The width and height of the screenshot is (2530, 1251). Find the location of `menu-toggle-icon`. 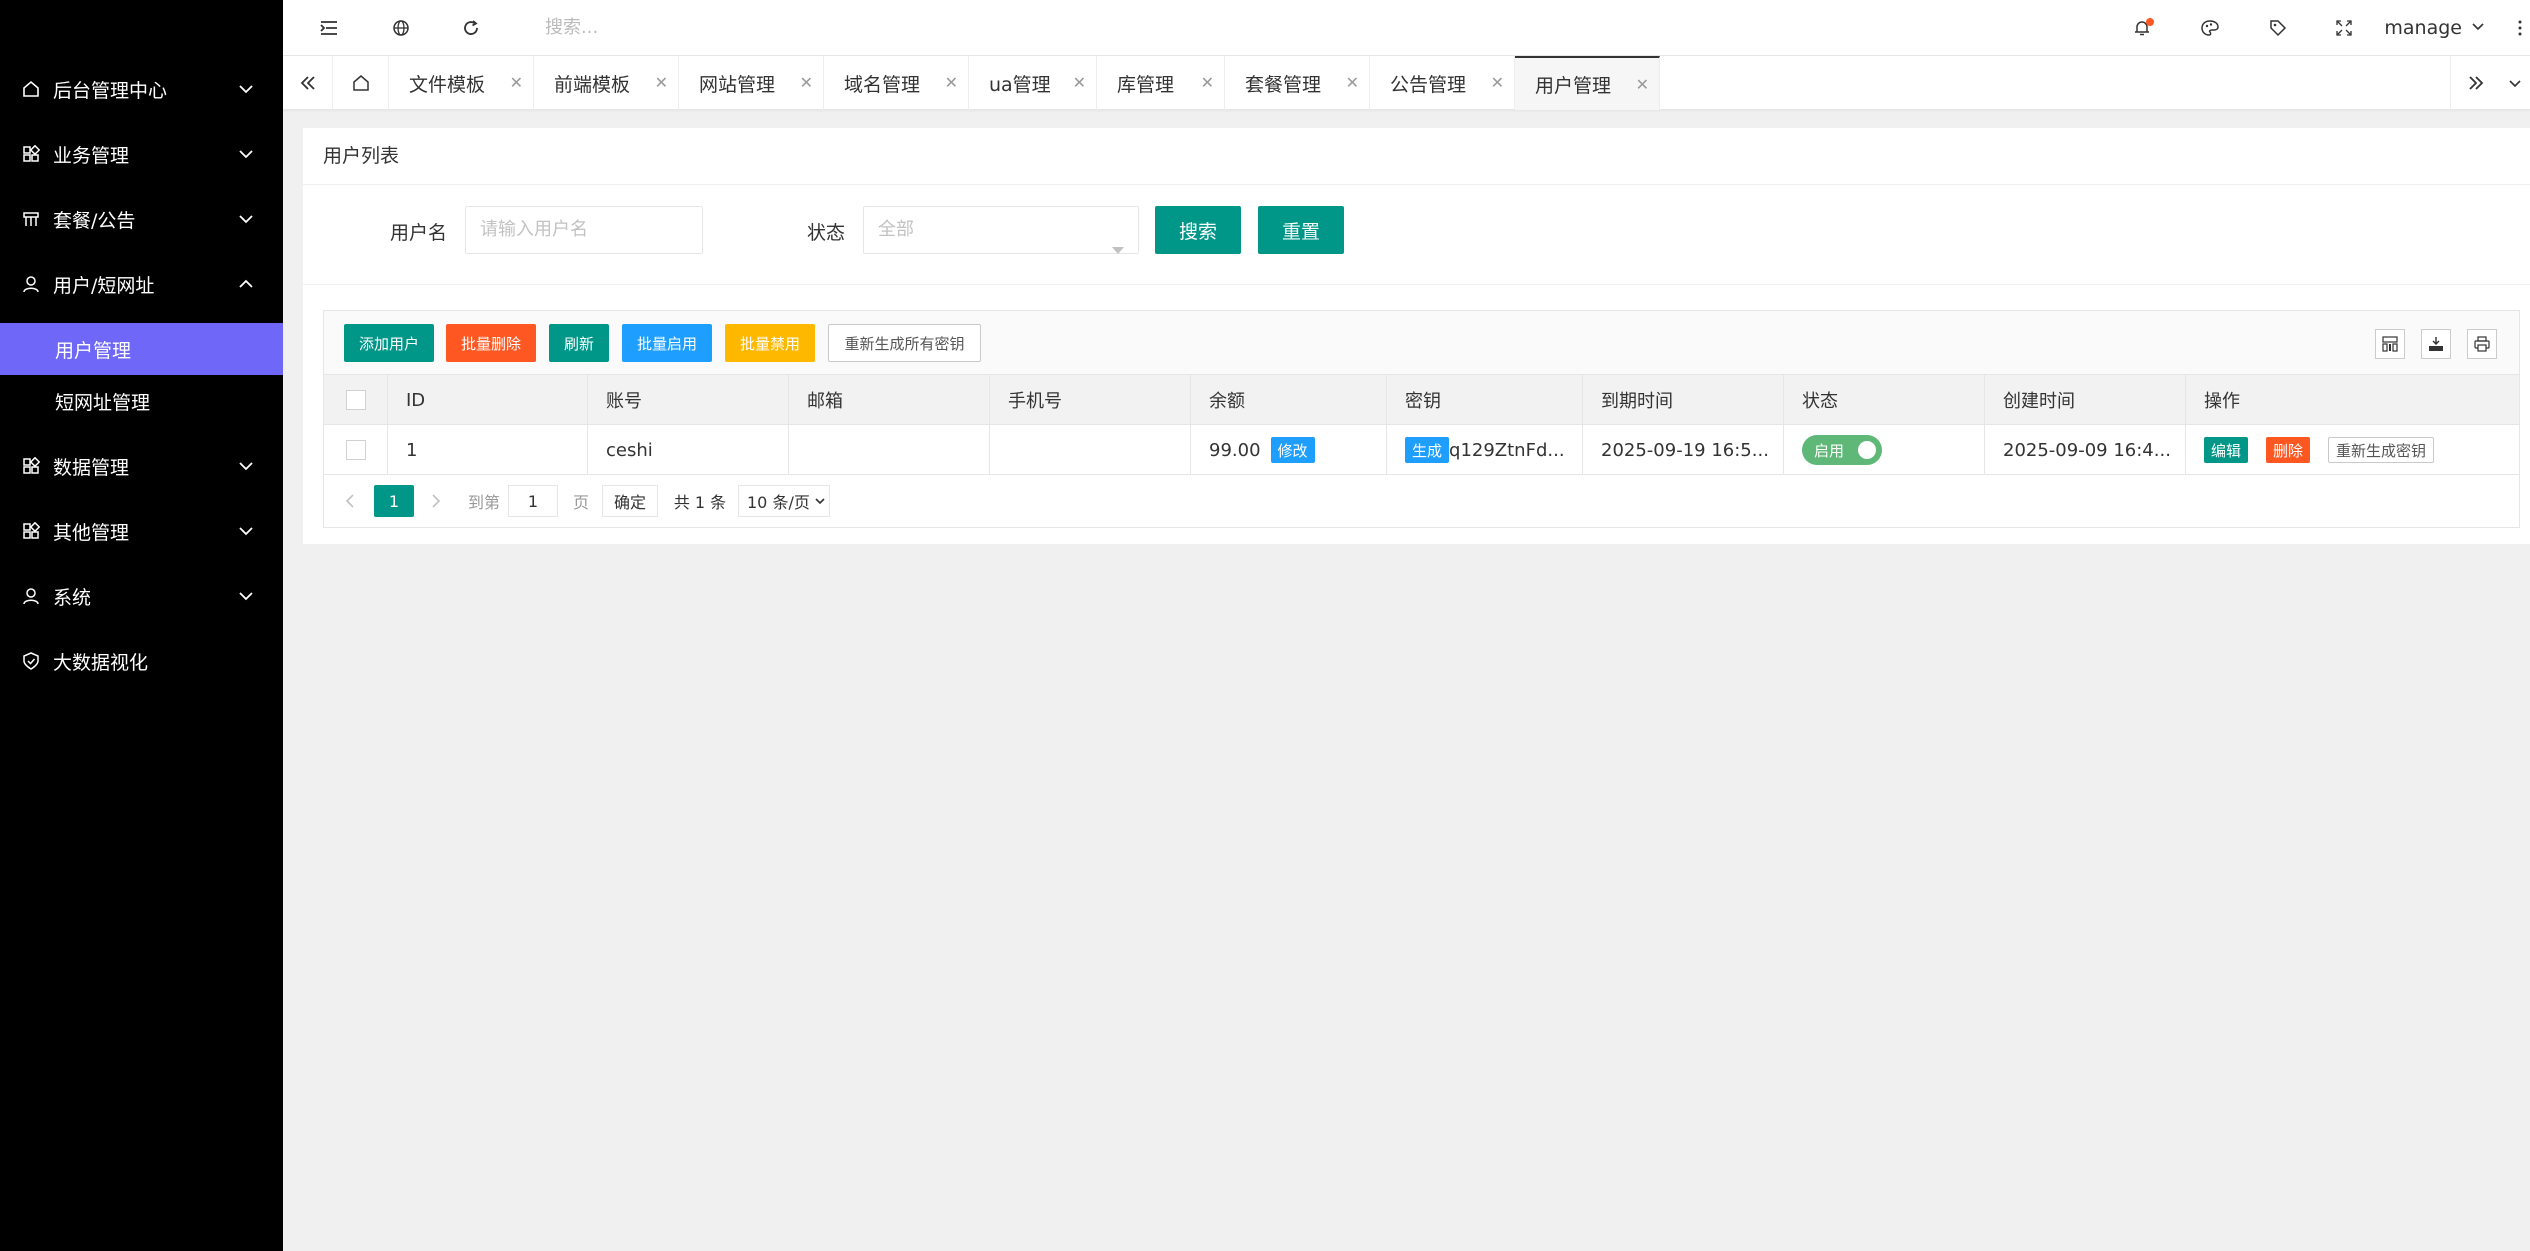

menu-toggle-icon is located at coordinates (329, 28).